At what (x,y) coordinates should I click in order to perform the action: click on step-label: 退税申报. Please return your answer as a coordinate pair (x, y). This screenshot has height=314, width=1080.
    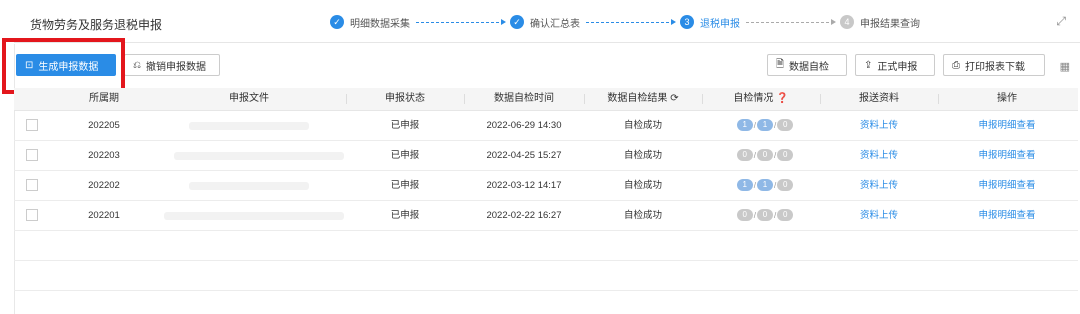
    Looking at the image, I should click on (720, 24).